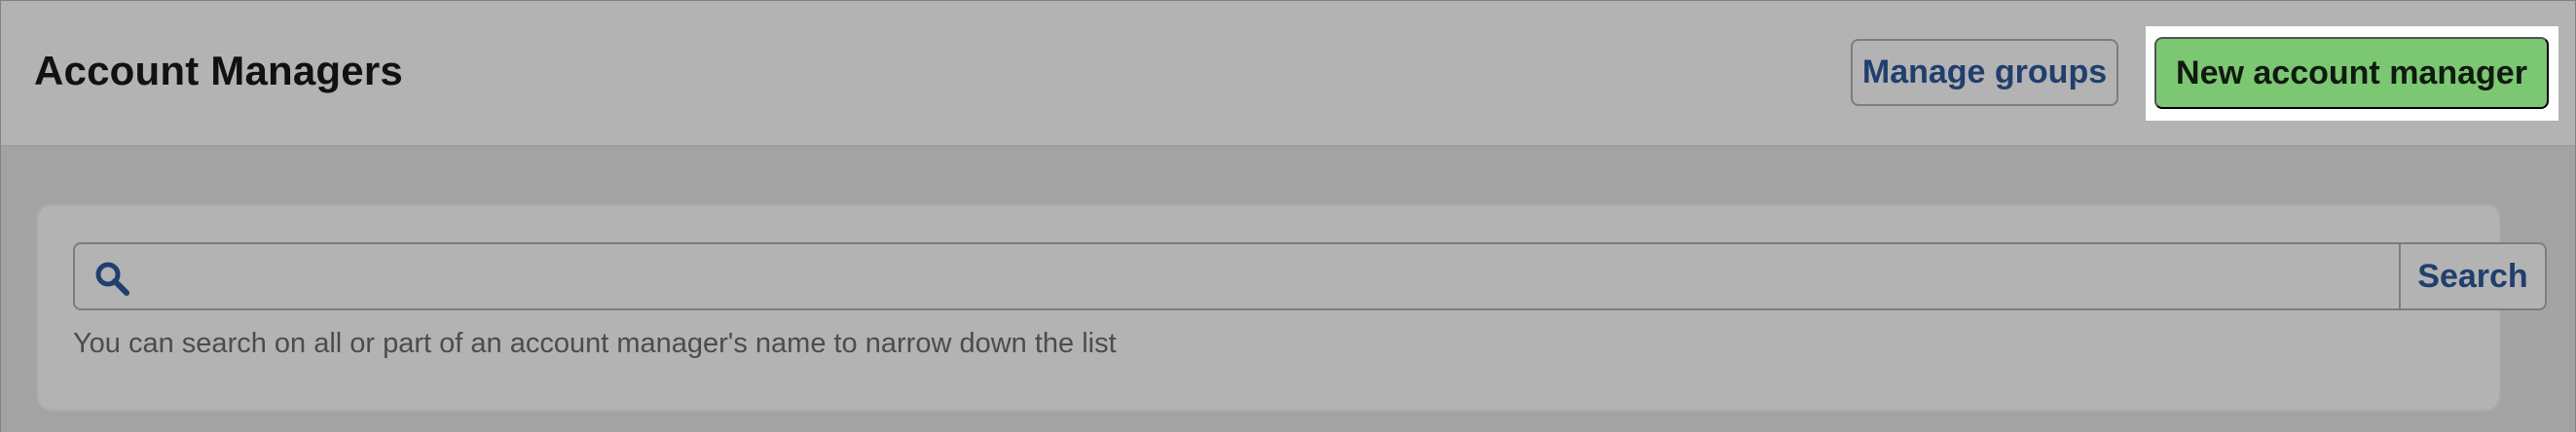 The image size is (2576, 432). What do you see at coordinates (218, 70) in the screenshot?
I see `page-title: Account Managers` at bounding box center [218, 70].